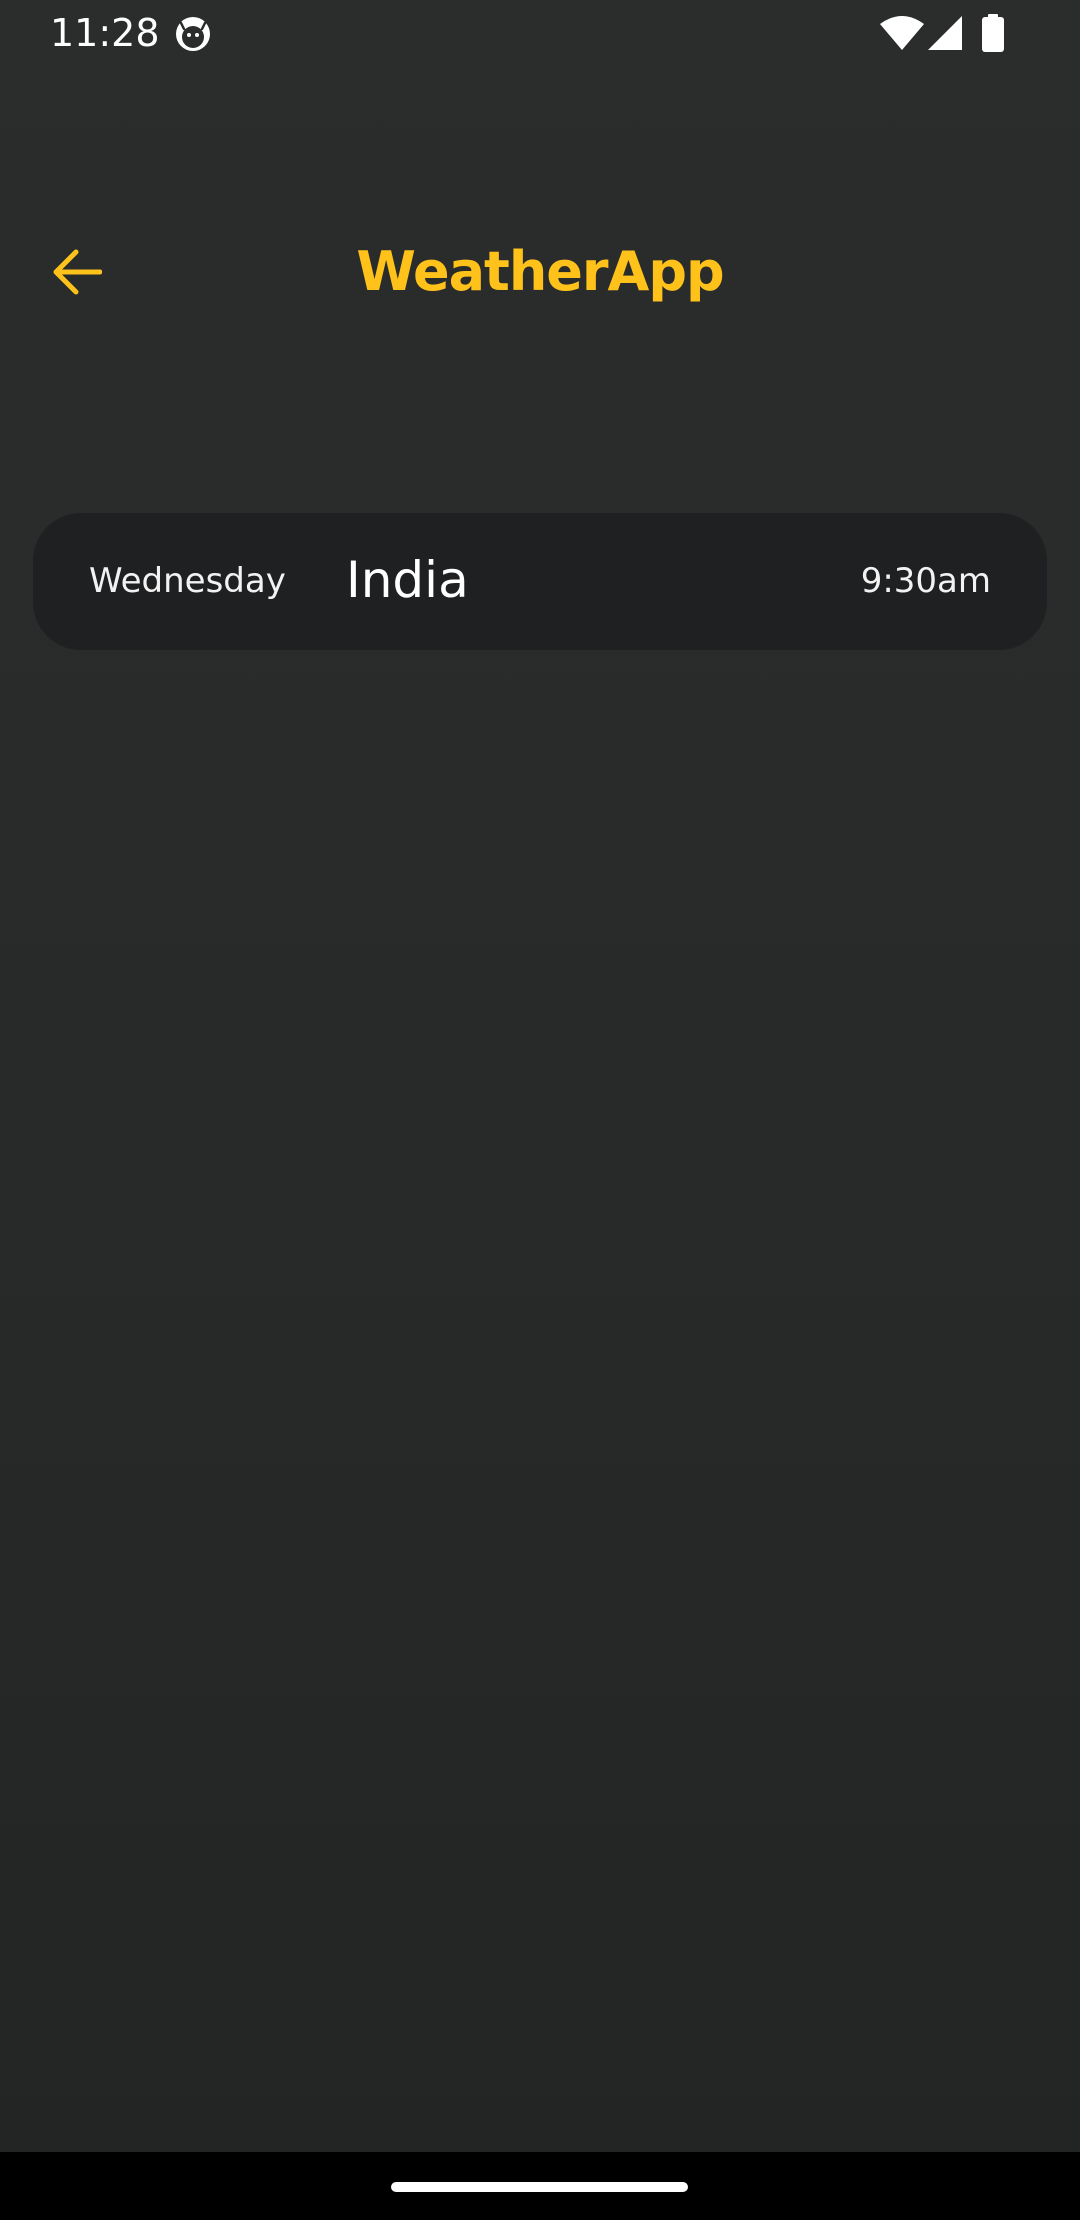  Describe the element at coordinates (925, 581) in the screenshot. I see `city-card-time: 9:30am` at that location.